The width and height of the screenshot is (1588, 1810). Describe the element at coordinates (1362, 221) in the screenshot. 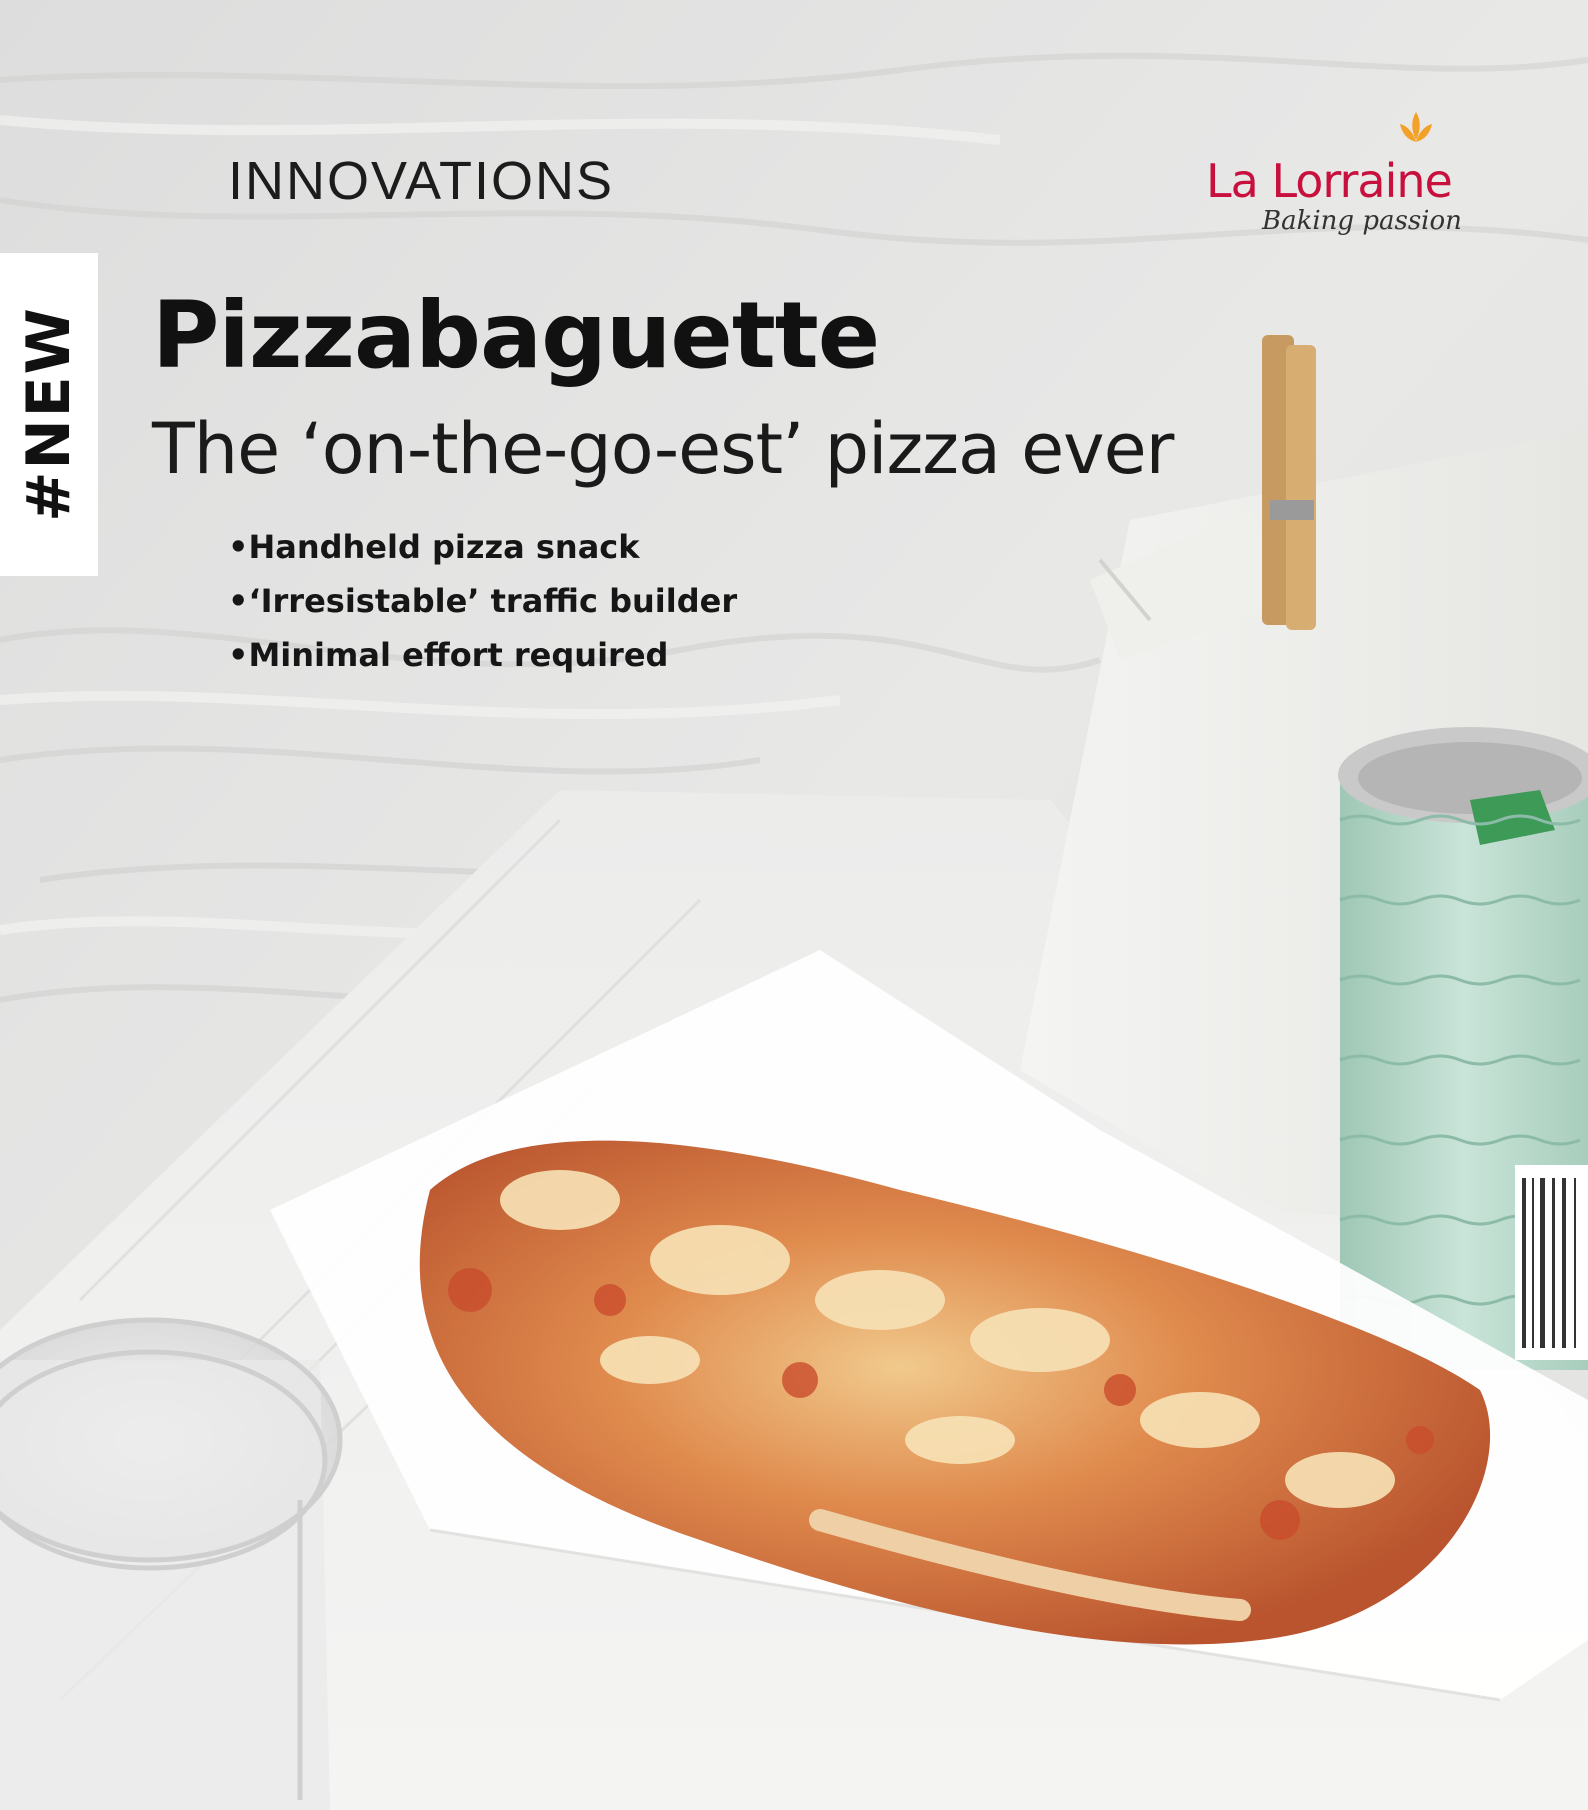

I see `brand-tagline: Baking passion` at that location.